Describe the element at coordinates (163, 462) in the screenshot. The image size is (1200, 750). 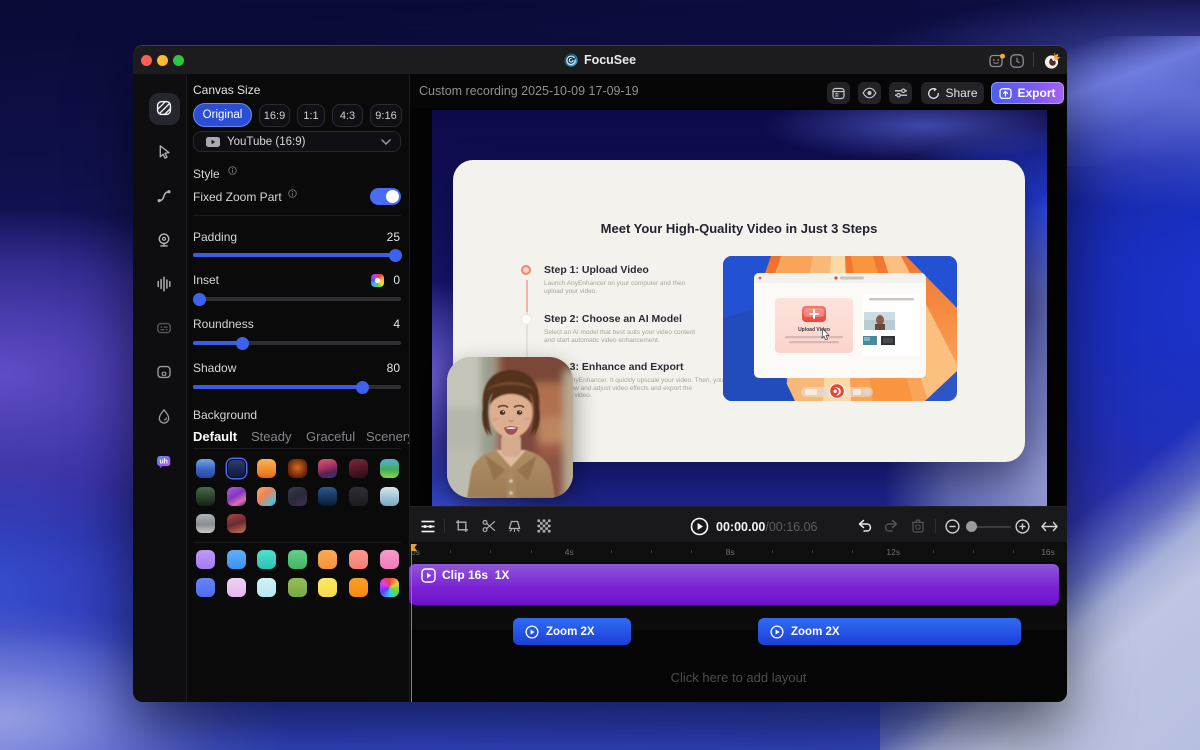
I see `svg-text: uh` at that location.